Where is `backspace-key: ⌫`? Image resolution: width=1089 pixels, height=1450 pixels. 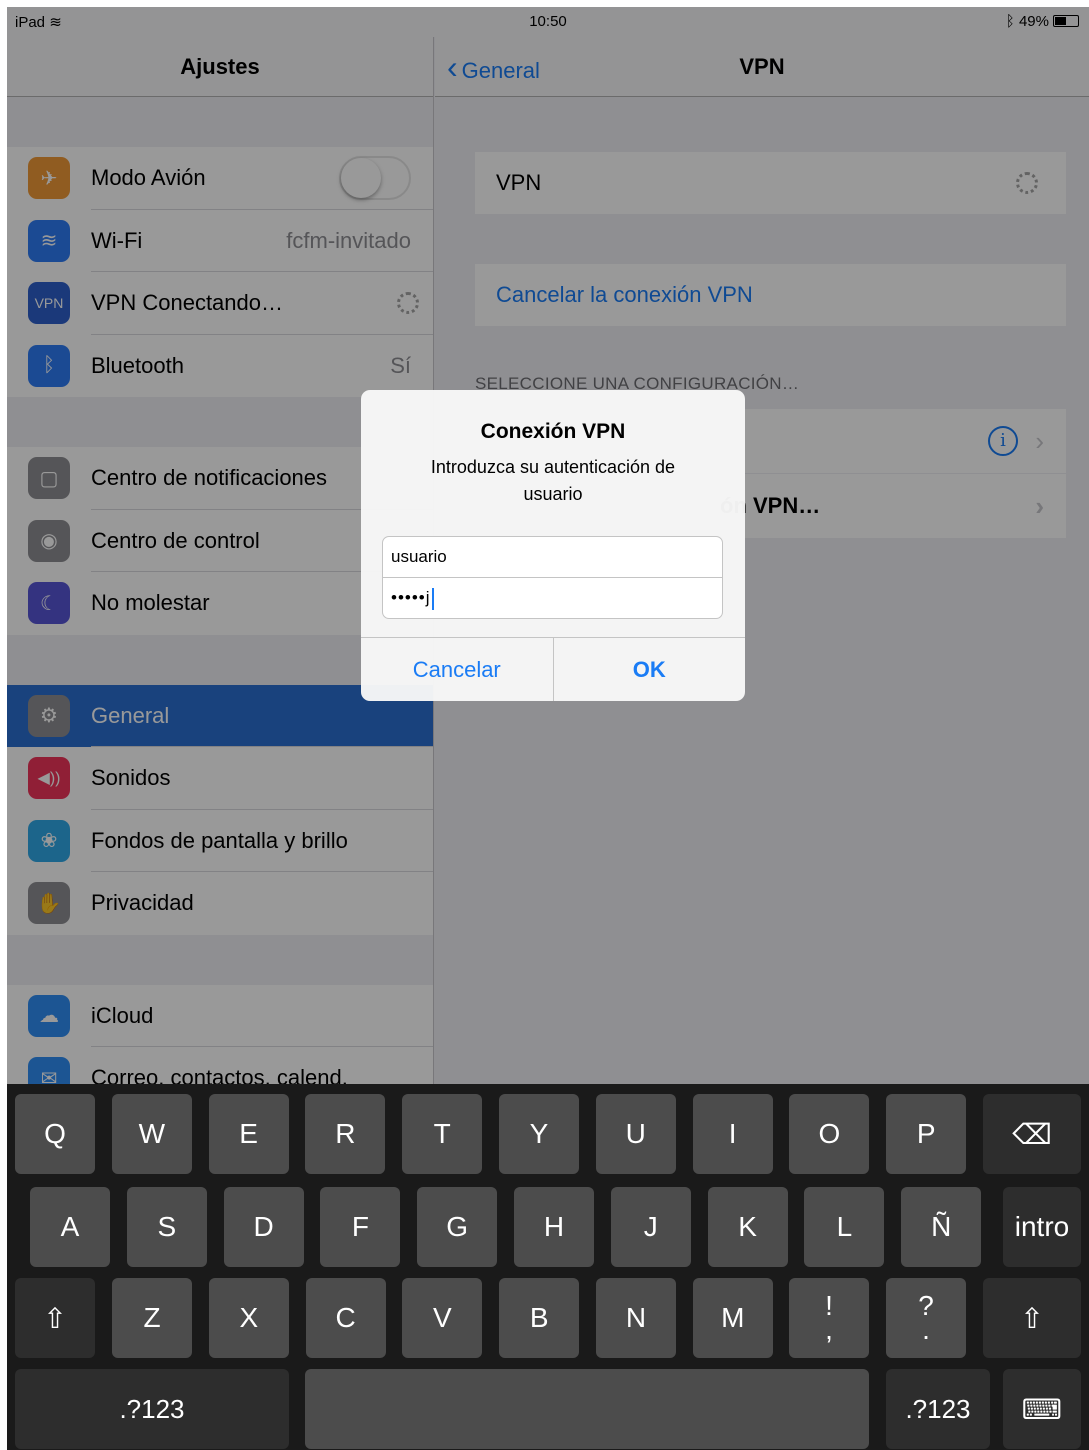
backspace-key: ⌫ is located at coordinates (1032, 1134).